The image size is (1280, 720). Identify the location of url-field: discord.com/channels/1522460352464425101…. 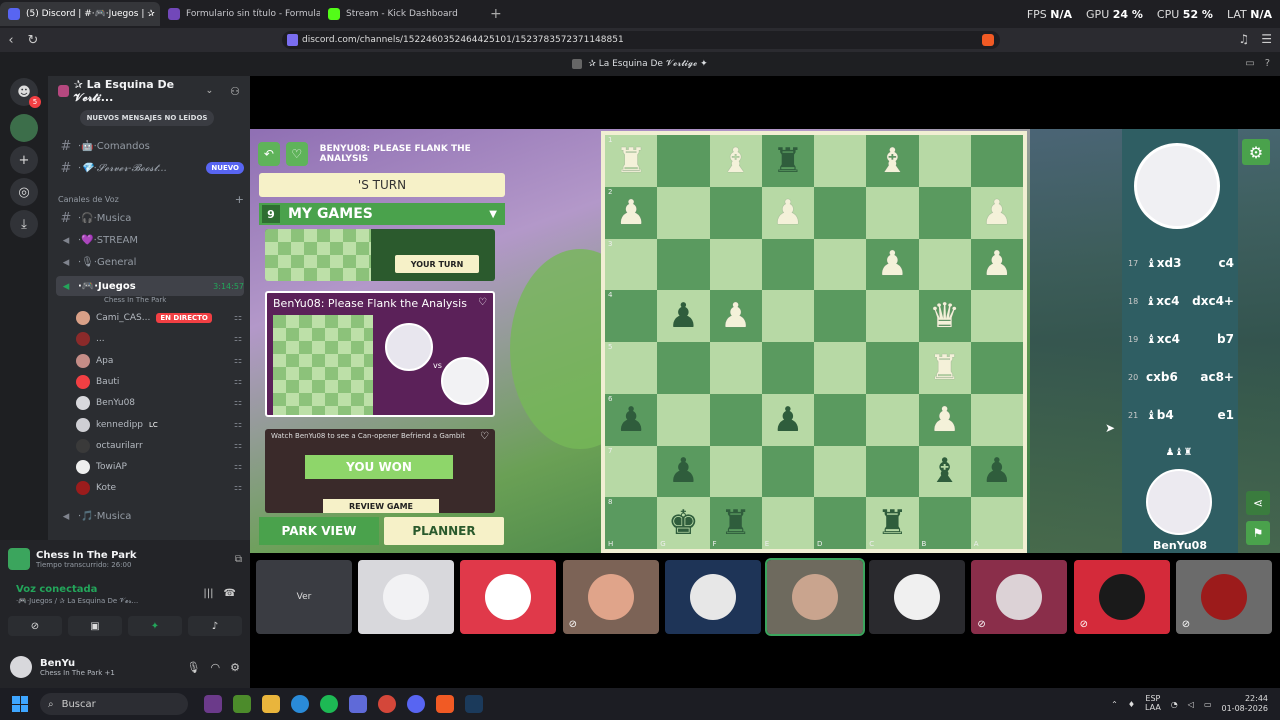
(641, 40).